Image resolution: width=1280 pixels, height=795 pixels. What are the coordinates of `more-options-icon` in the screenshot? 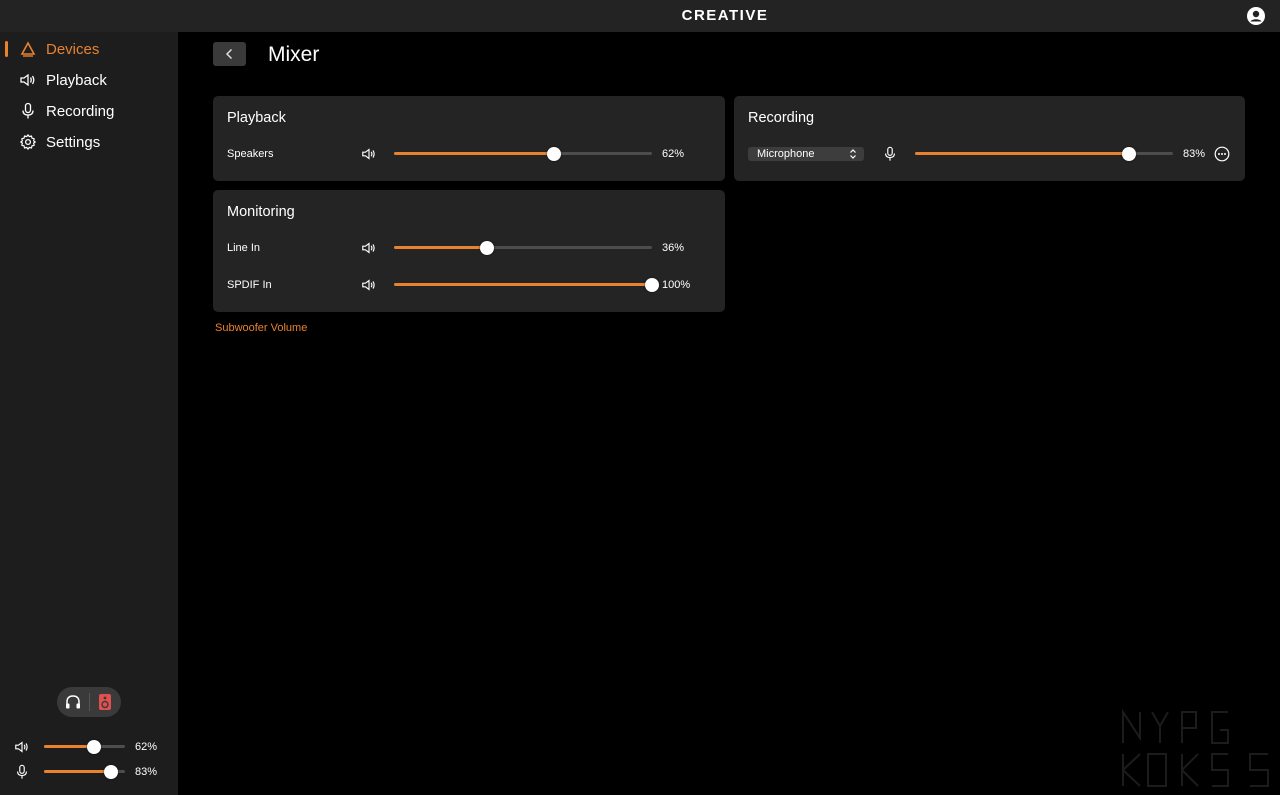 It's located at (1222, 154).